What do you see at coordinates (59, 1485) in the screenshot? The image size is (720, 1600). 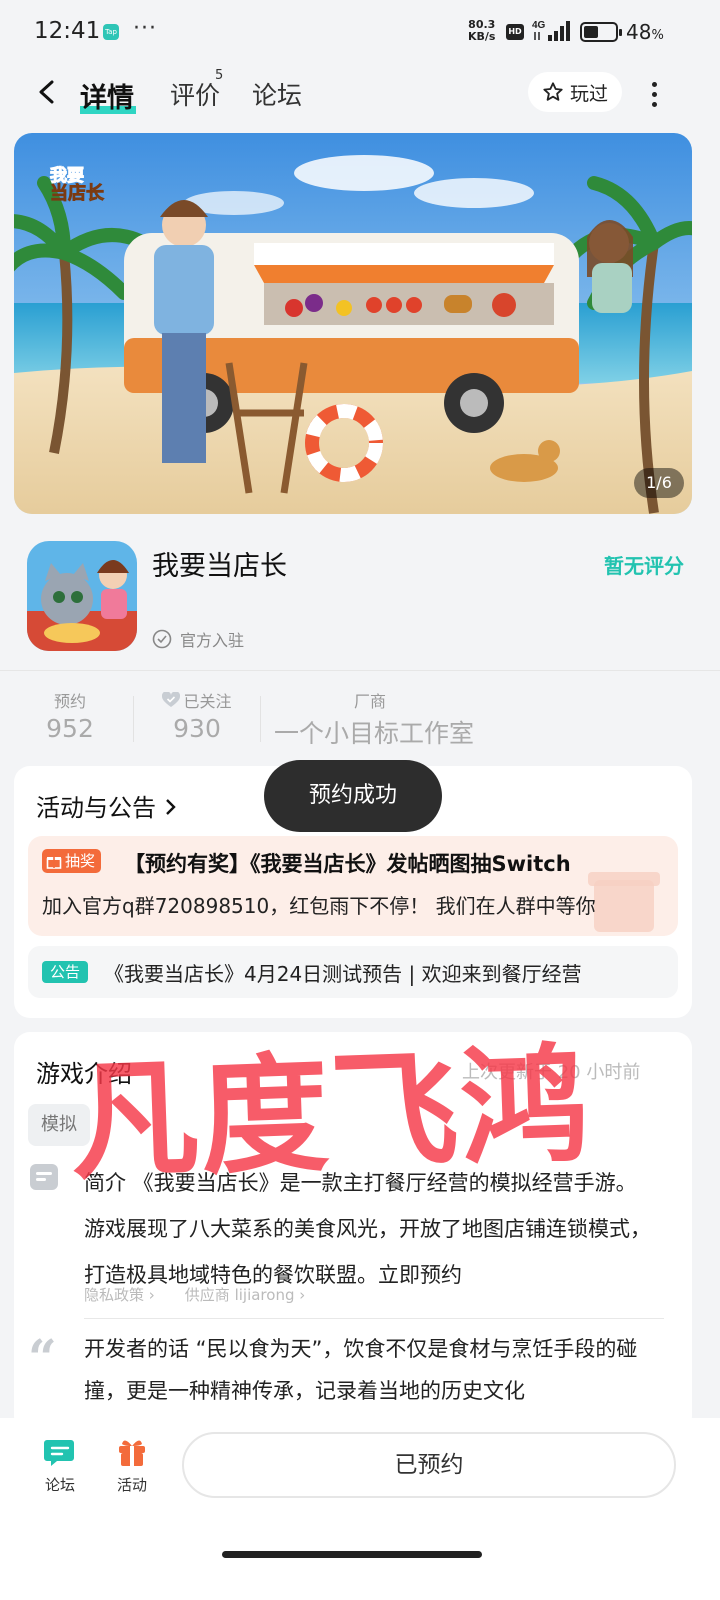 I see `forum-label: 论坛` at bounding box center [59, 1485].